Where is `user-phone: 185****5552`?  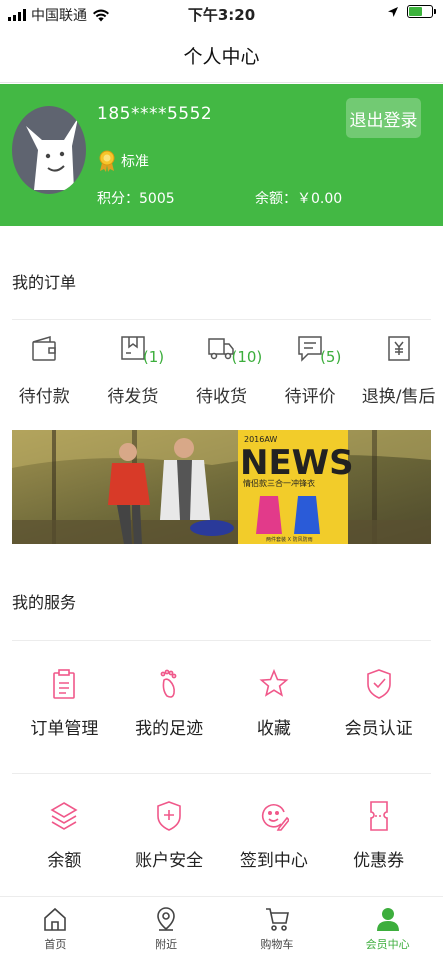 user-phone: 185****5552 is located at coordinates (155, 114).